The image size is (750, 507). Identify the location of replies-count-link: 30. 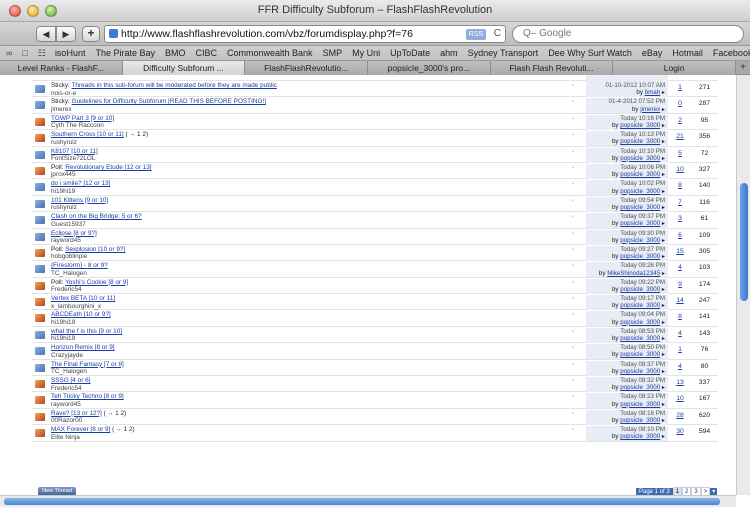
(680, 431).